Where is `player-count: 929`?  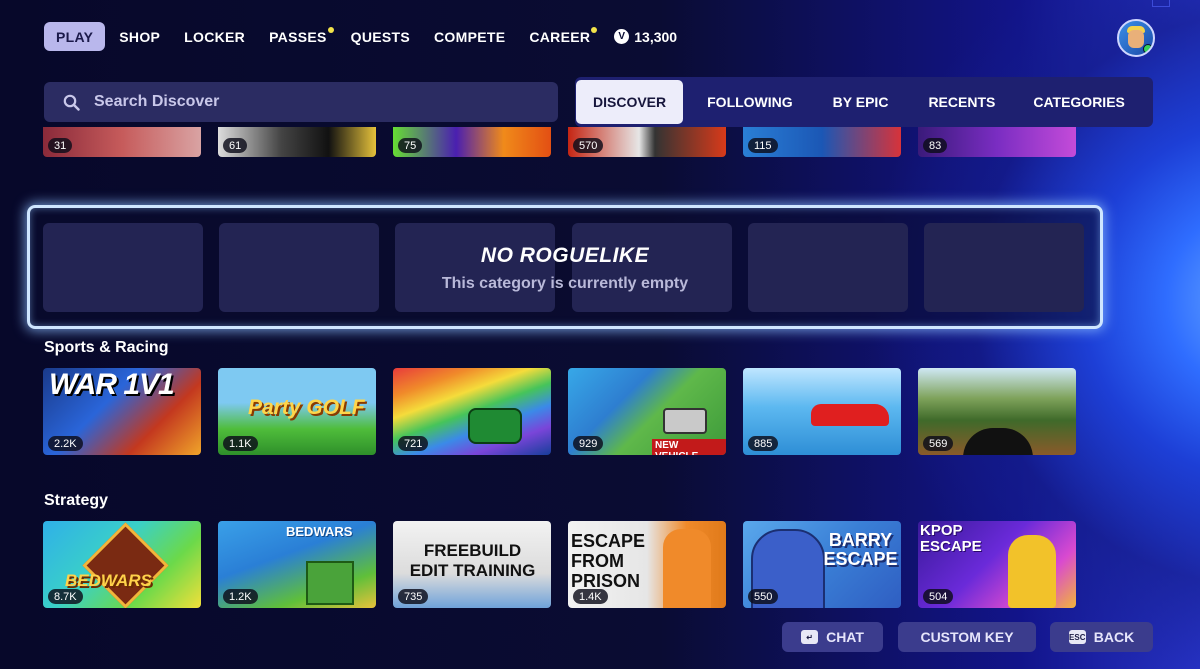 player-count: 929 is located at coordinates (588, 443).